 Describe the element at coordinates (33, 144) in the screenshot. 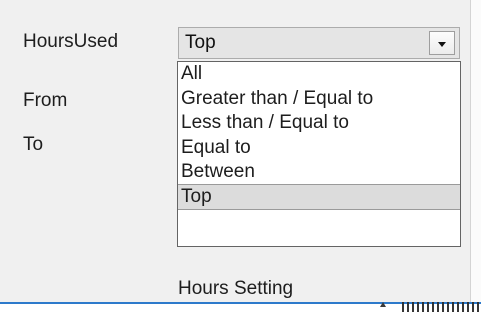

I see `to-label: To` at that location.